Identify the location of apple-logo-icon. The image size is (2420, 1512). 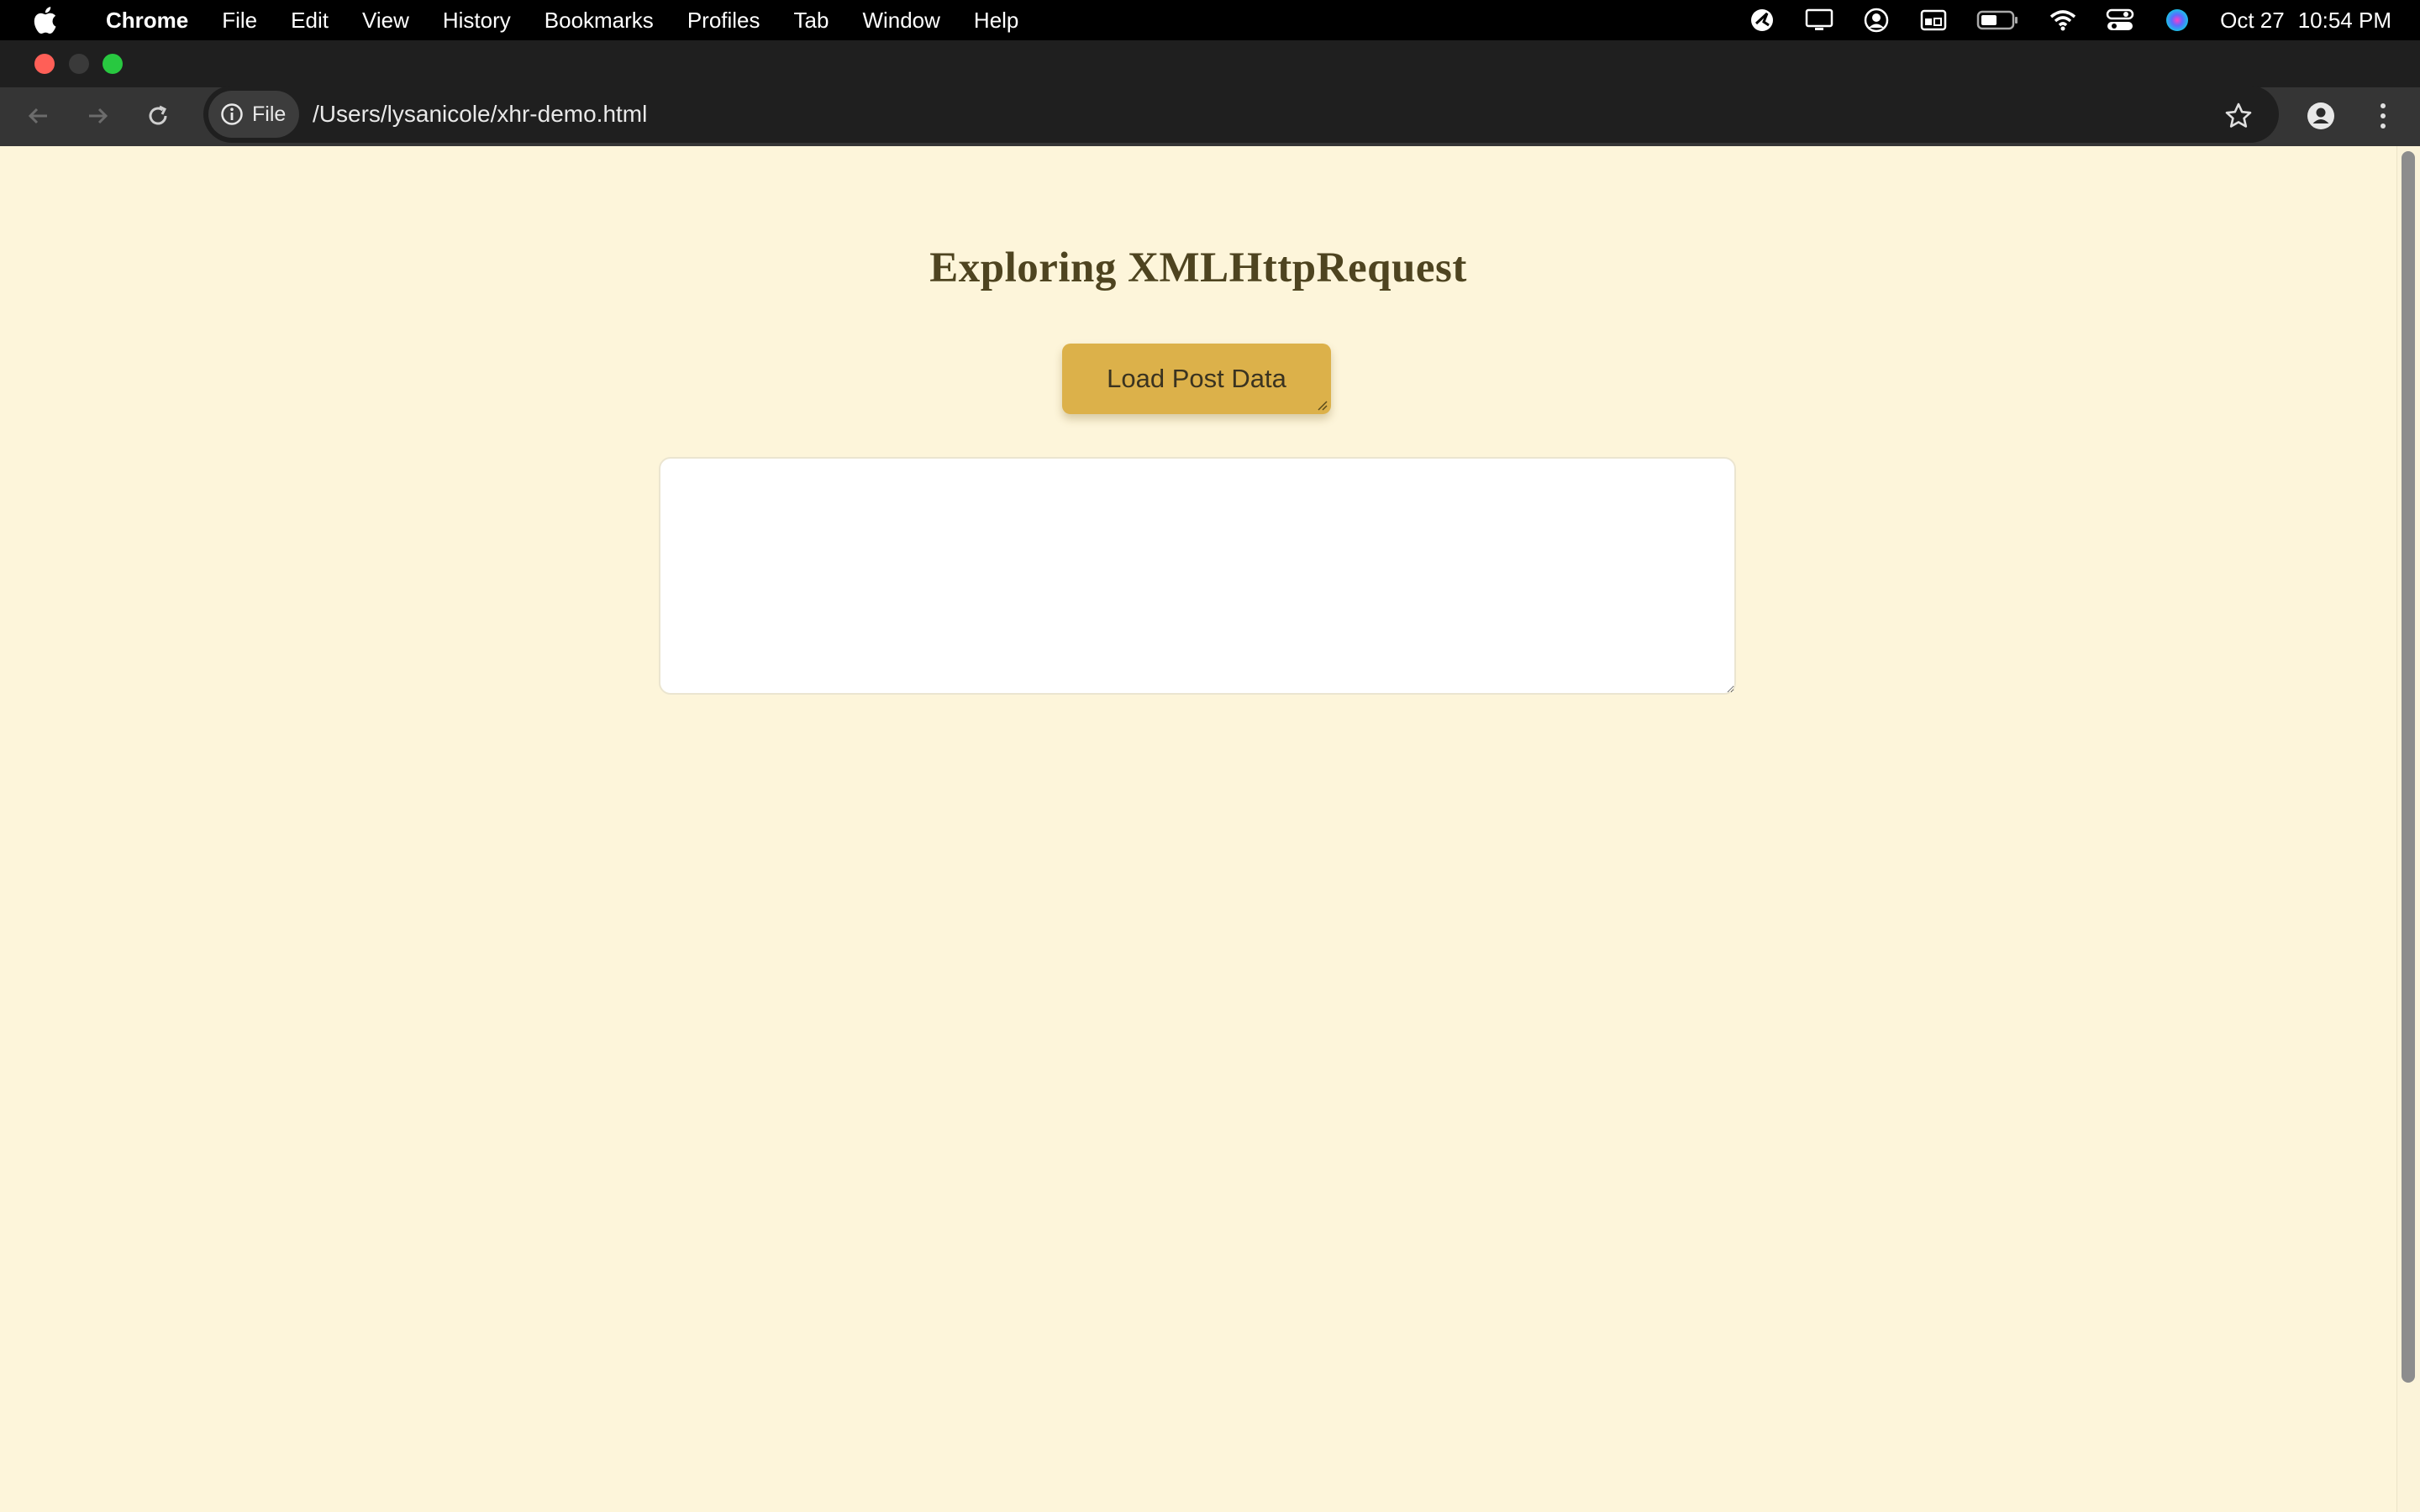
(44, 20).